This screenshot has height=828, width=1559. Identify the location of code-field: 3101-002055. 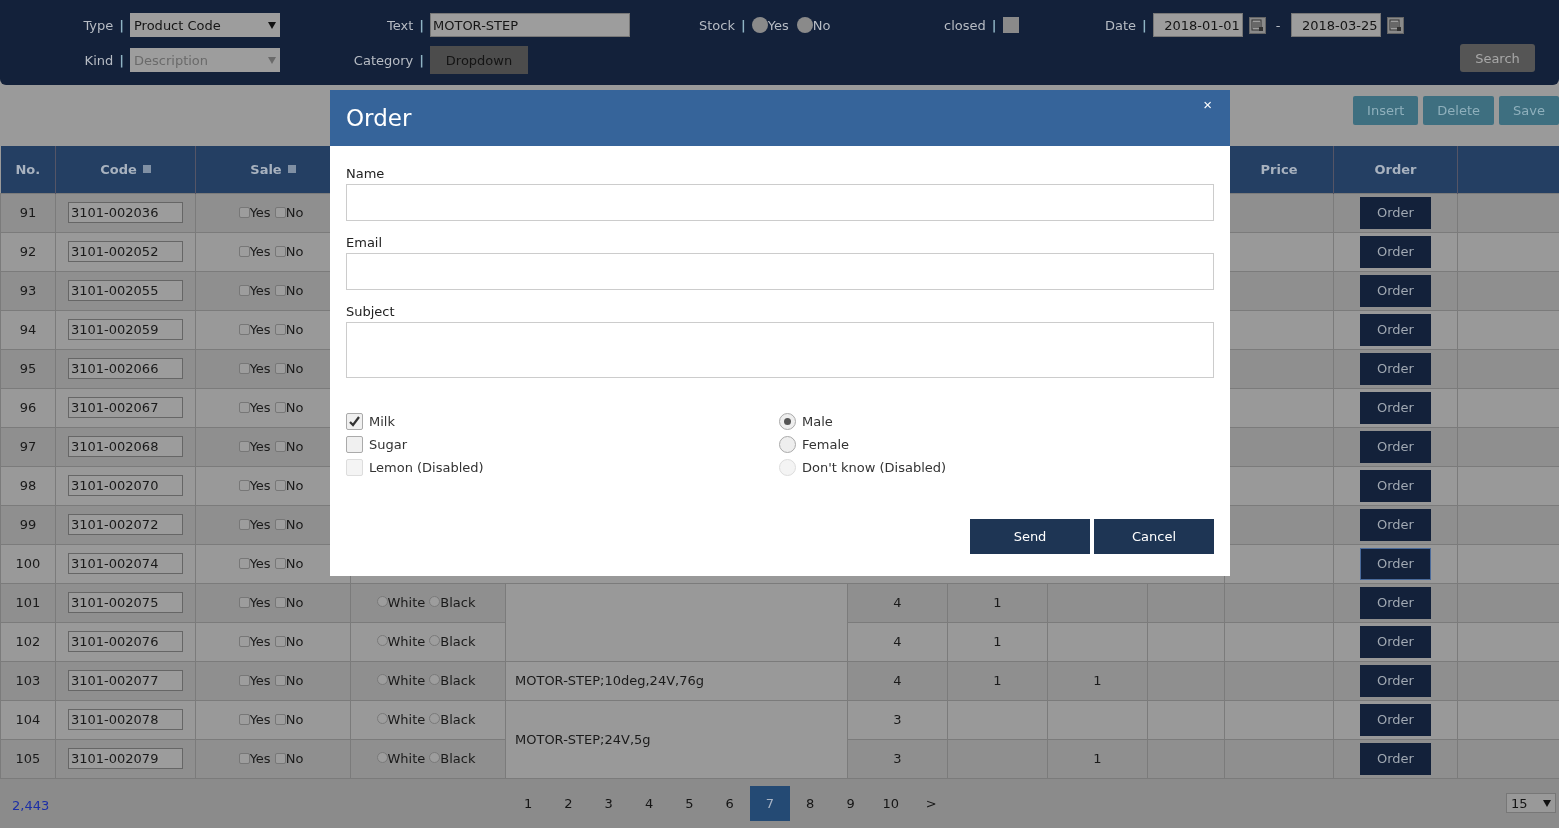
(125, 290).